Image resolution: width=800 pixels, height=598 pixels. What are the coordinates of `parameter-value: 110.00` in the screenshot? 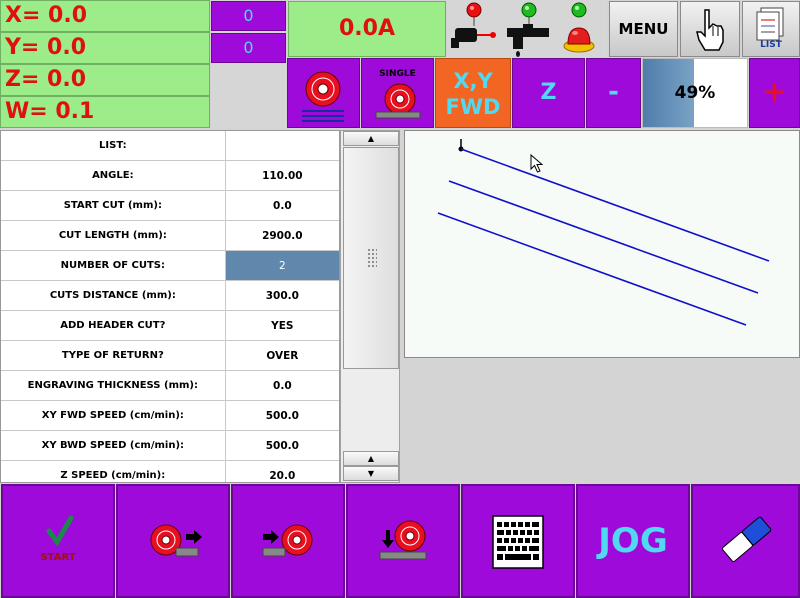 It's located at (282, 175).